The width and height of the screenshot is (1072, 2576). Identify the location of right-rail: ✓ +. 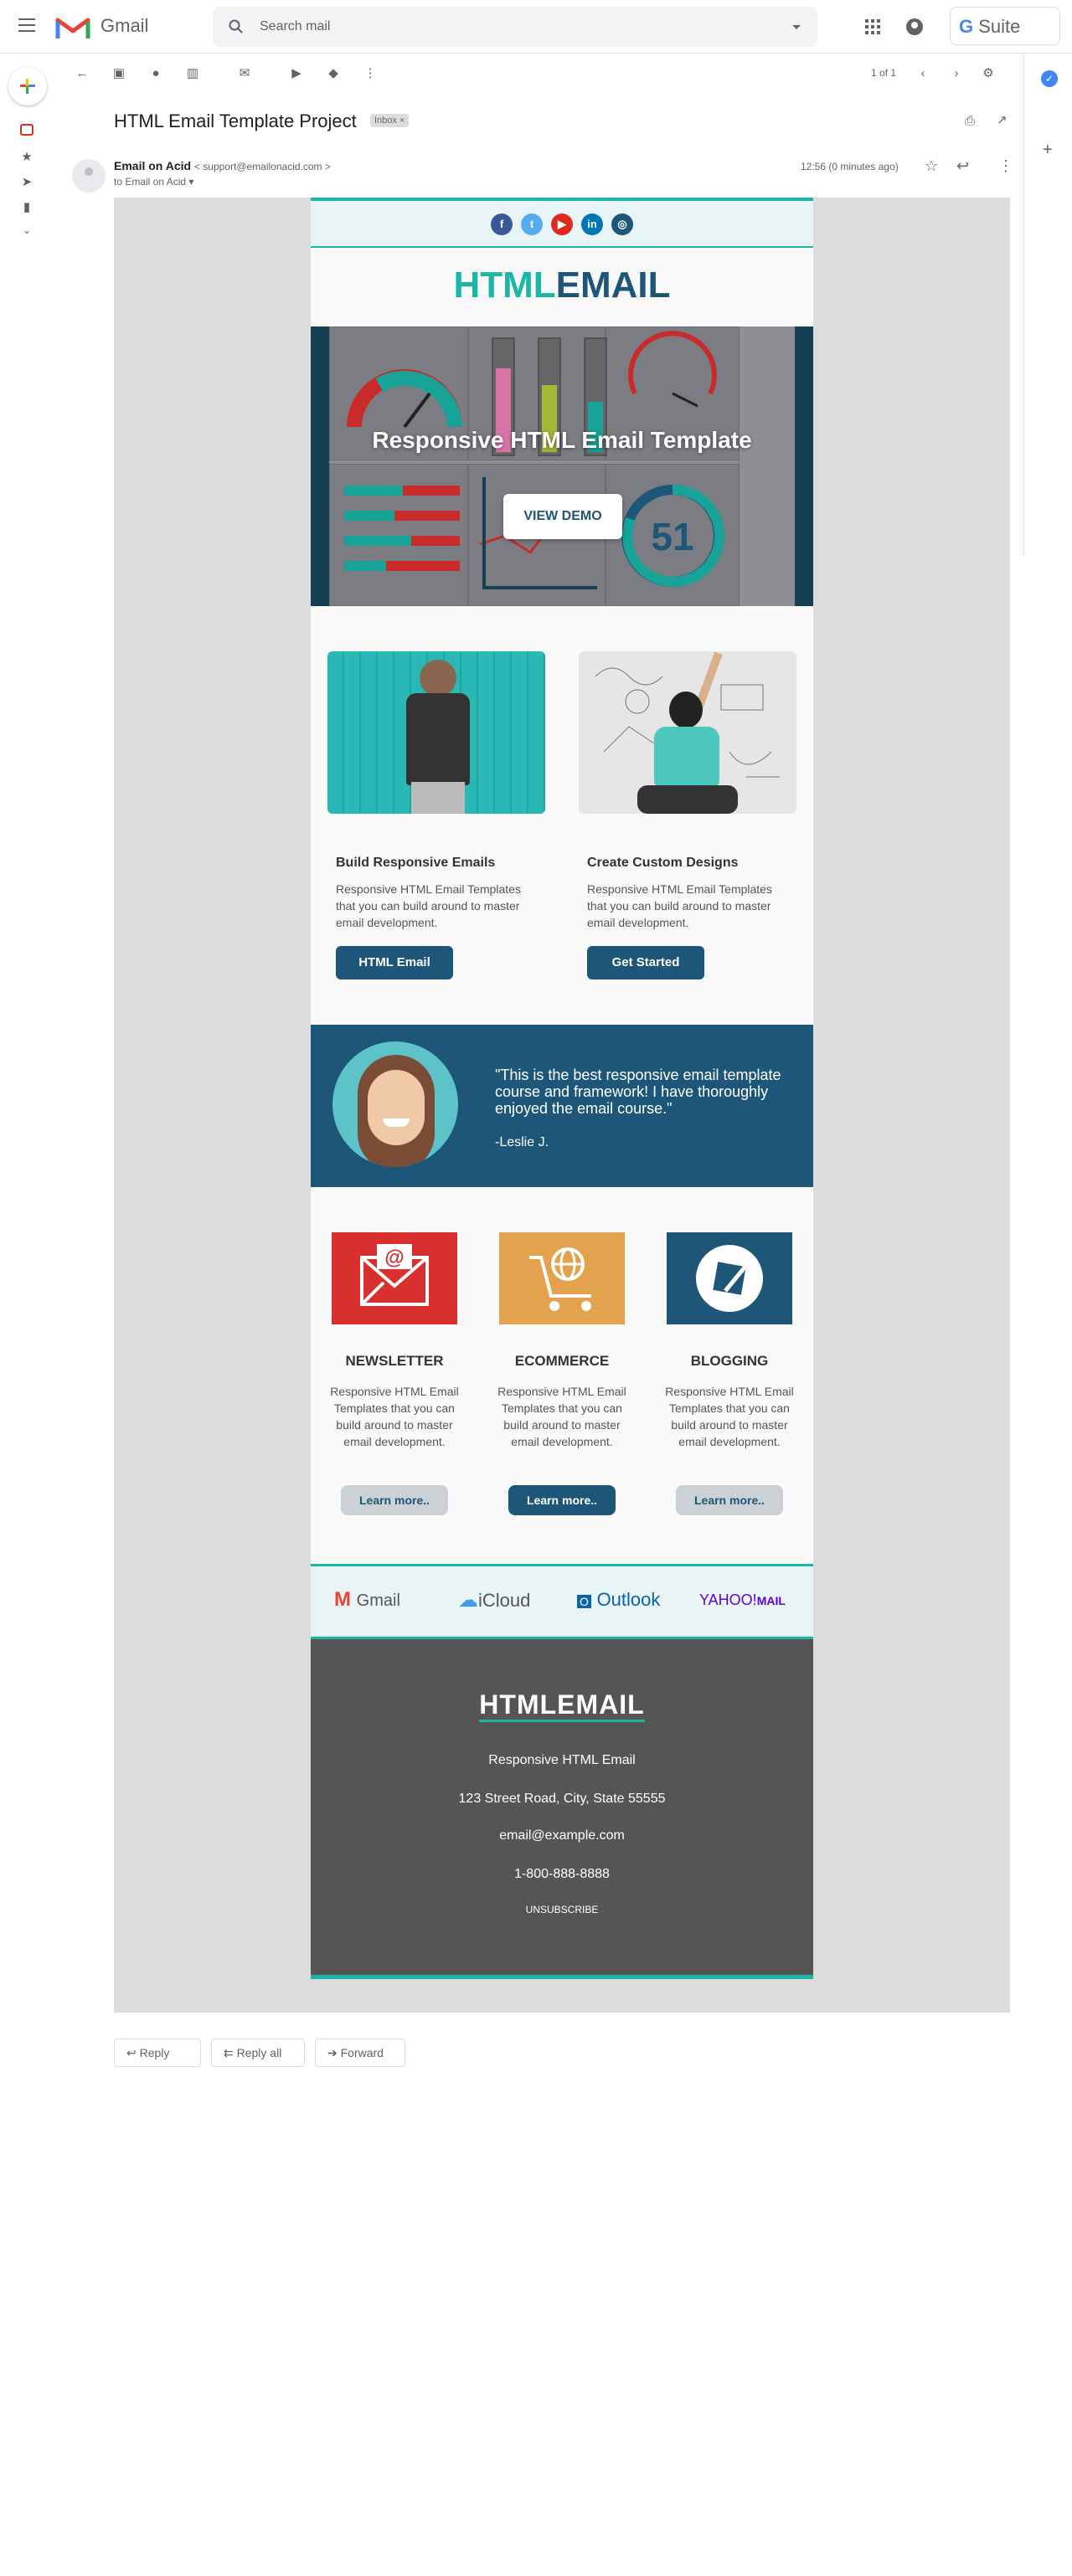
(1047, 305).